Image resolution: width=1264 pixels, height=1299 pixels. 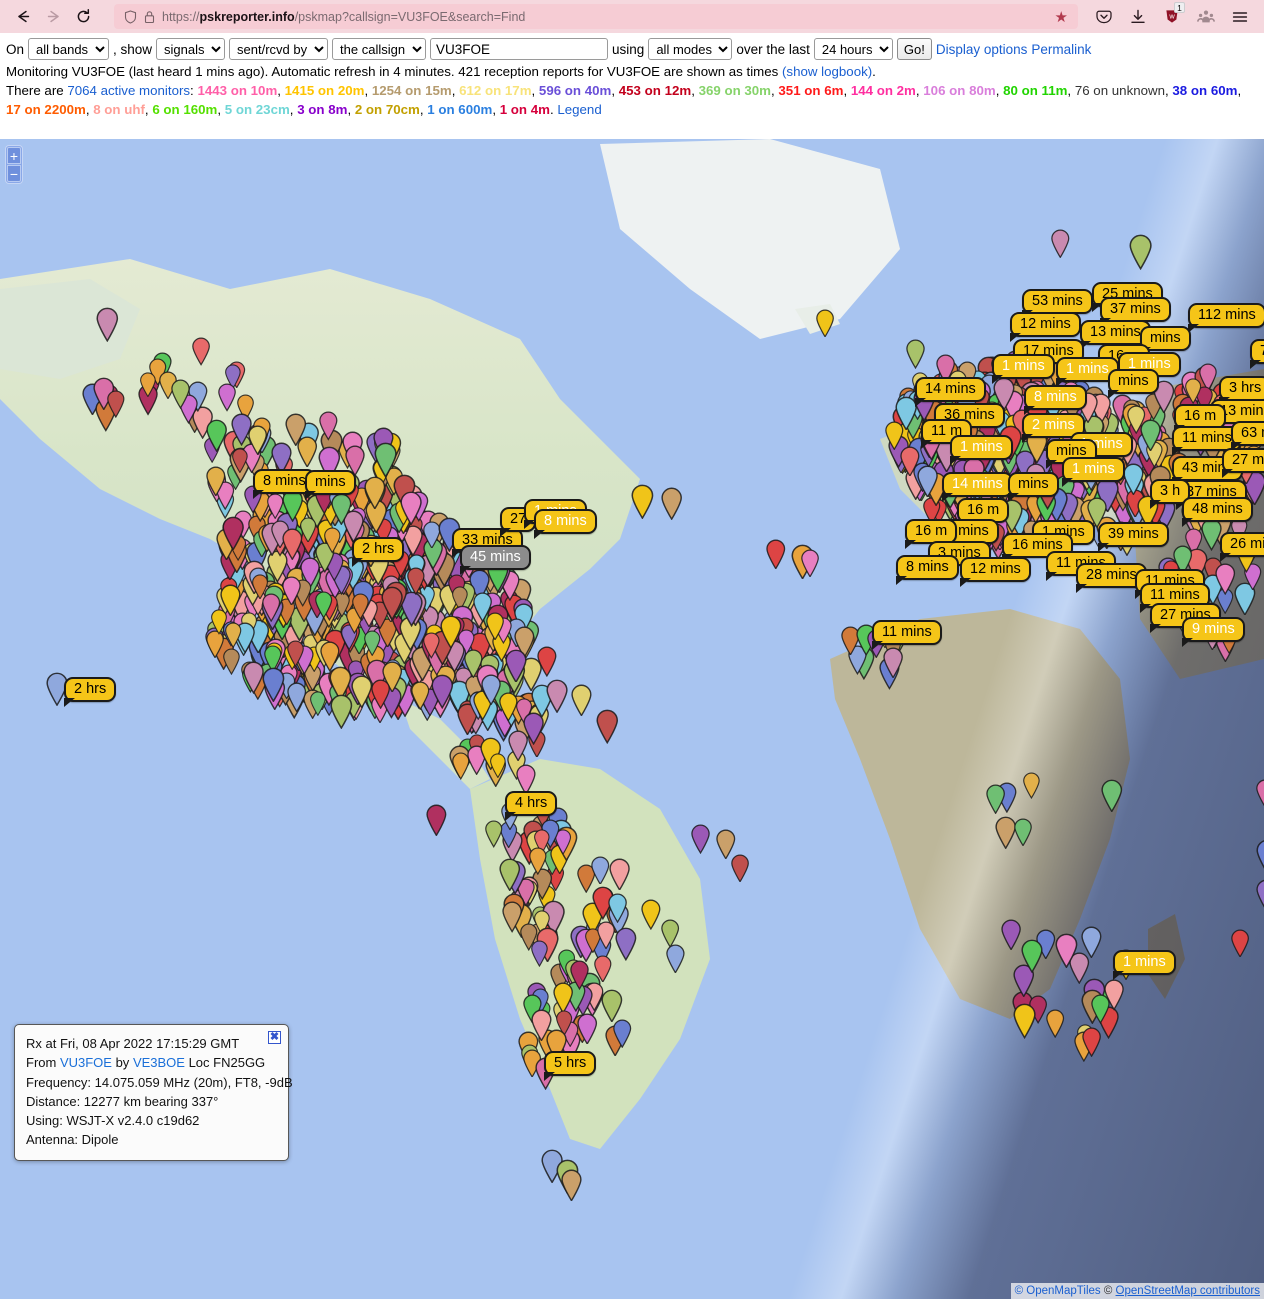 What do you see at coordinates (1213, 632) in the screenshot?
I see `reception-time-callout: 9 mins` at bounding box center [1213, 632].